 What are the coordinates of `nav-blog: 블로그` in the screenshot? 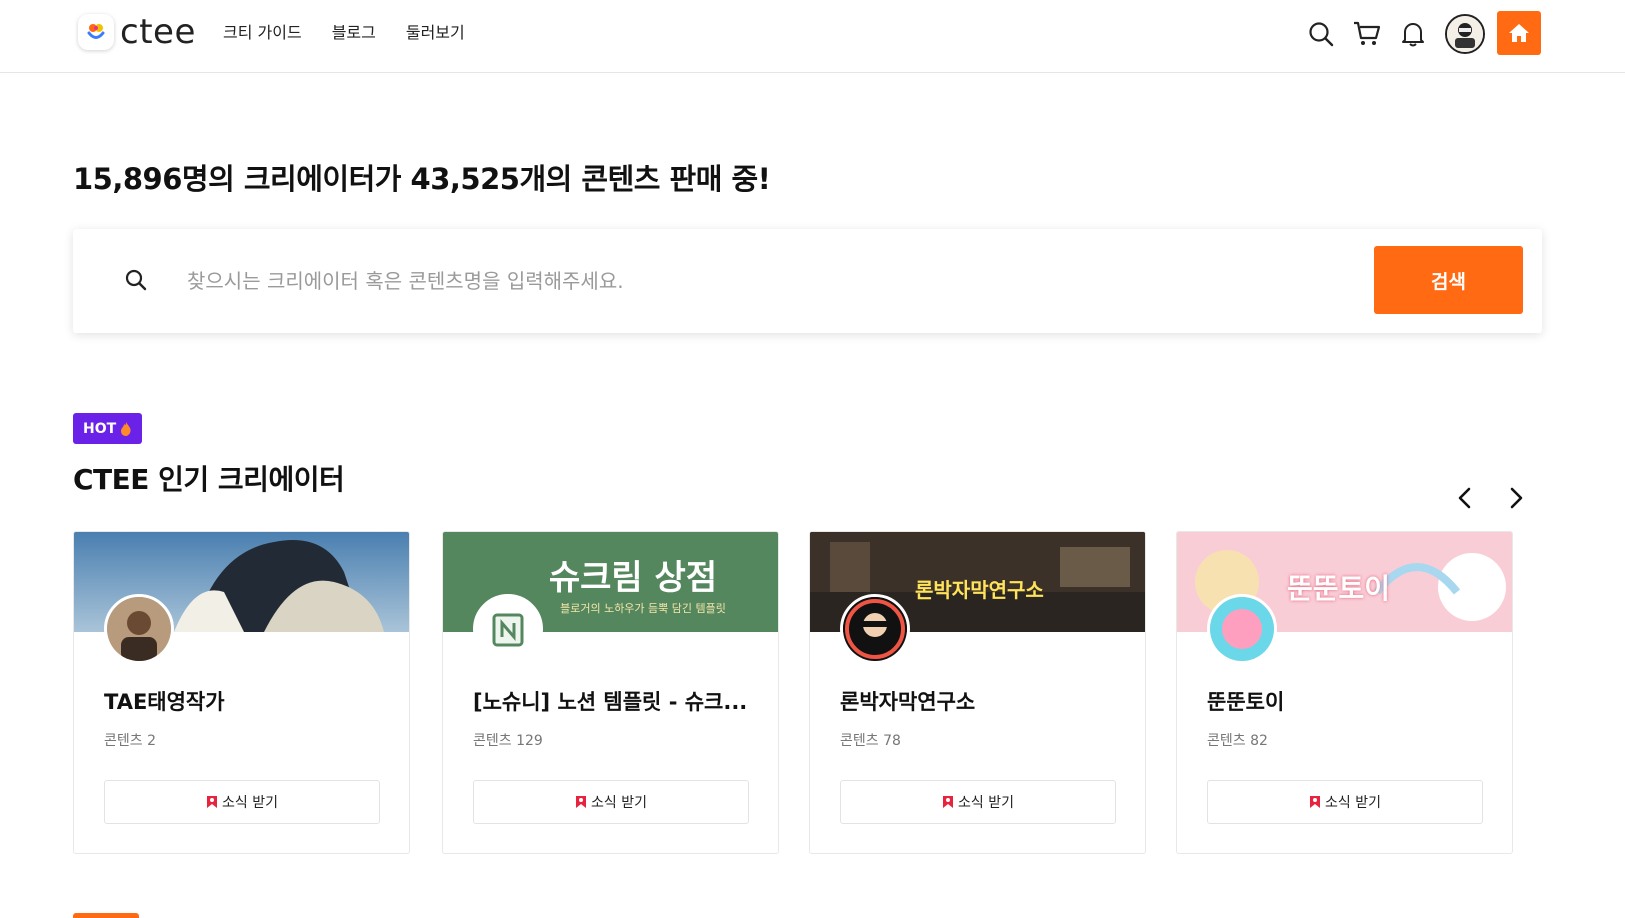 It's located at (354, 33).